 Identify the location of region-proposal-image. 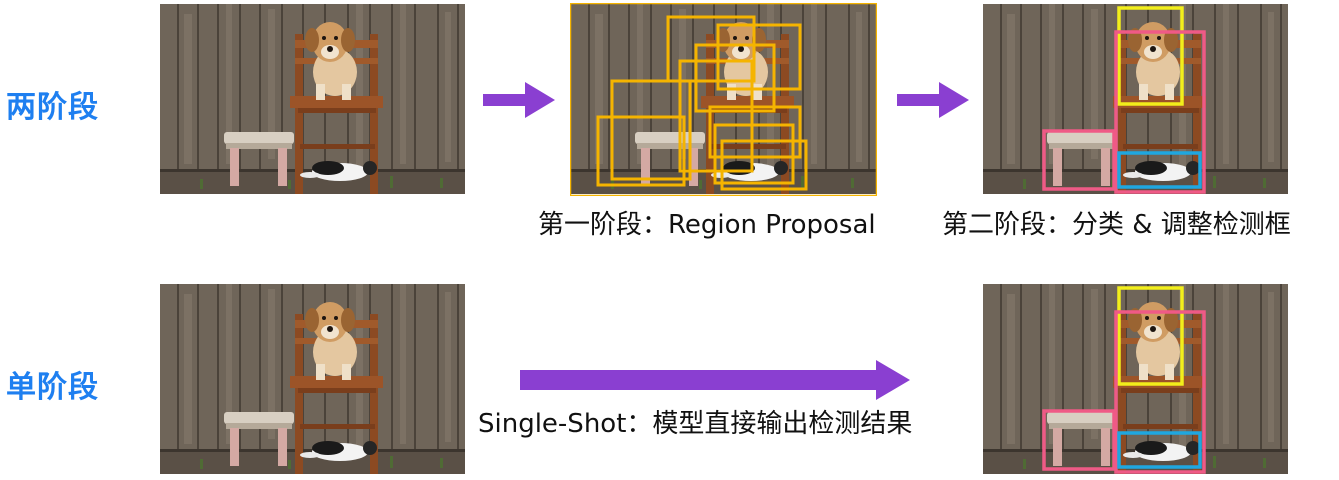
(723, 99).